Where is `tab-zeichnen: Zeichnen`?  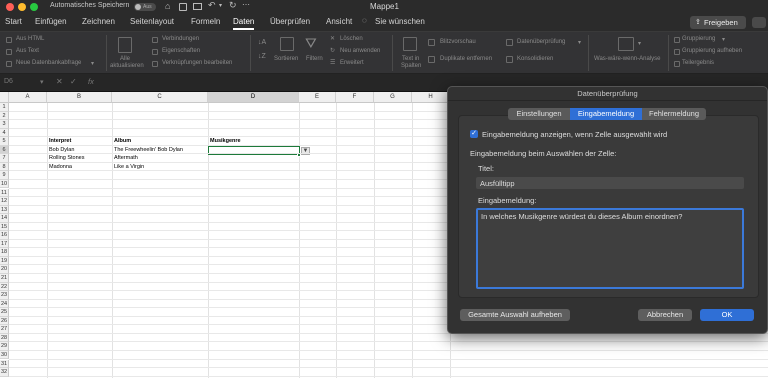
tab-zeichnen: Zeichnen is located at coordinates (98, 21).